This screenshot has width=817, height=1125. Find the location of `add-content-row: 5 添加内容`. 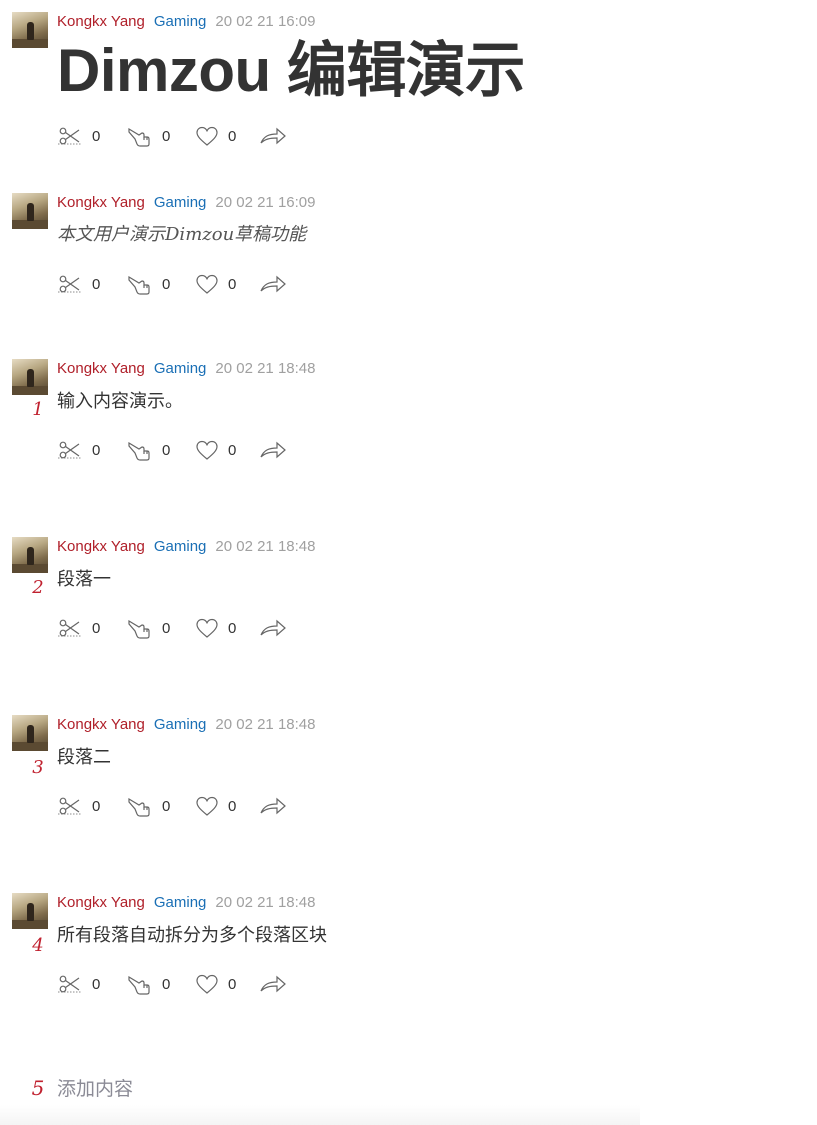

add-content-row: 5 添加内容 is located at coordinates (408, 1089).